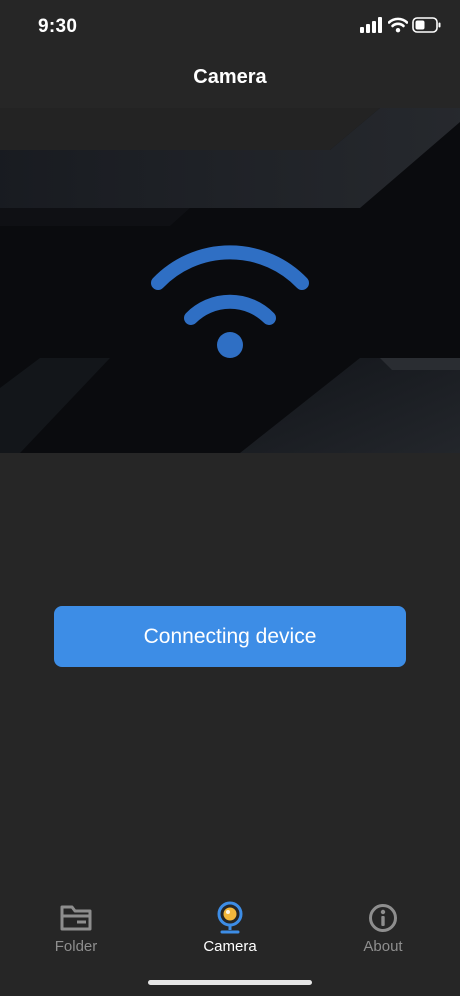 Image resolution: width=460 pixels, height=996 pixels. Describe the element at coordinates (230, 28) in the screenshot. I see `status-bar: 9:30` at that location.